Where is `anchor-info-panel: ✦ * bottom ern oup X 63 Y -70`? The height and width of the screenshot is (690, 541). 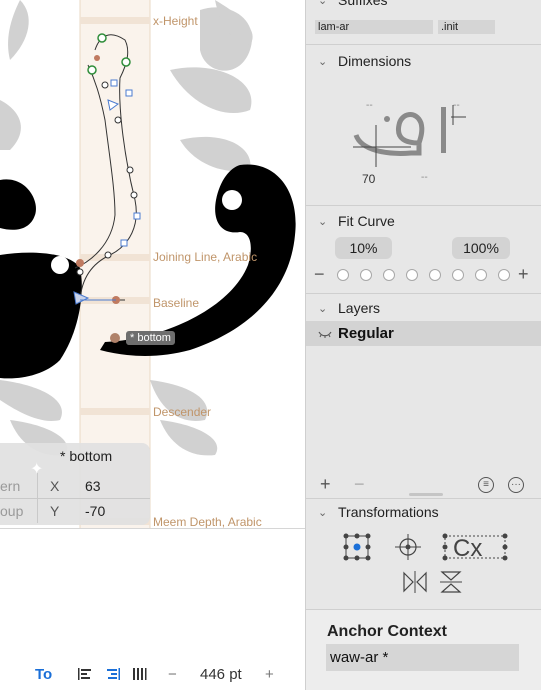 anchor-info-panel: ✦ * bottom ern oup X 63 Y -70 is located at coordinates (75, 484).